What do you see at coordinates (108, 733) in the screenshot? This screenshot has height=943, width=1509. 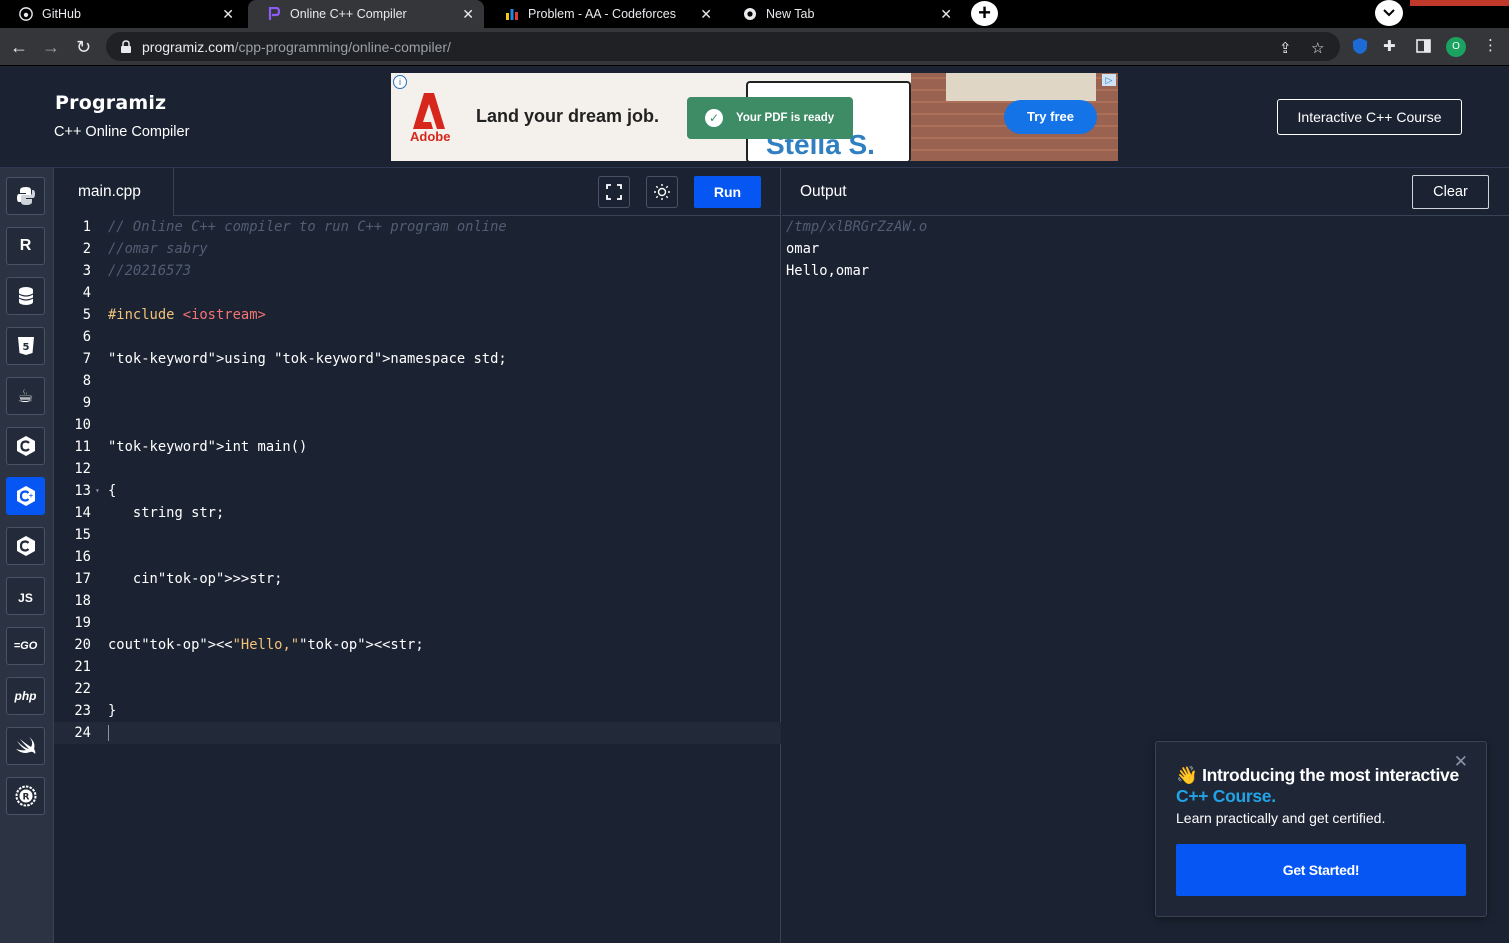 I see `text-caret` at bounding box center [108, 733].